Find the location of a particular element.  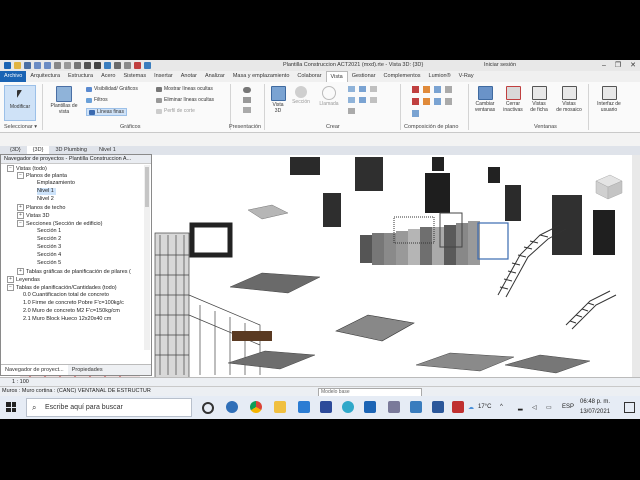

movies-icon is located at coordinates (326, 407).